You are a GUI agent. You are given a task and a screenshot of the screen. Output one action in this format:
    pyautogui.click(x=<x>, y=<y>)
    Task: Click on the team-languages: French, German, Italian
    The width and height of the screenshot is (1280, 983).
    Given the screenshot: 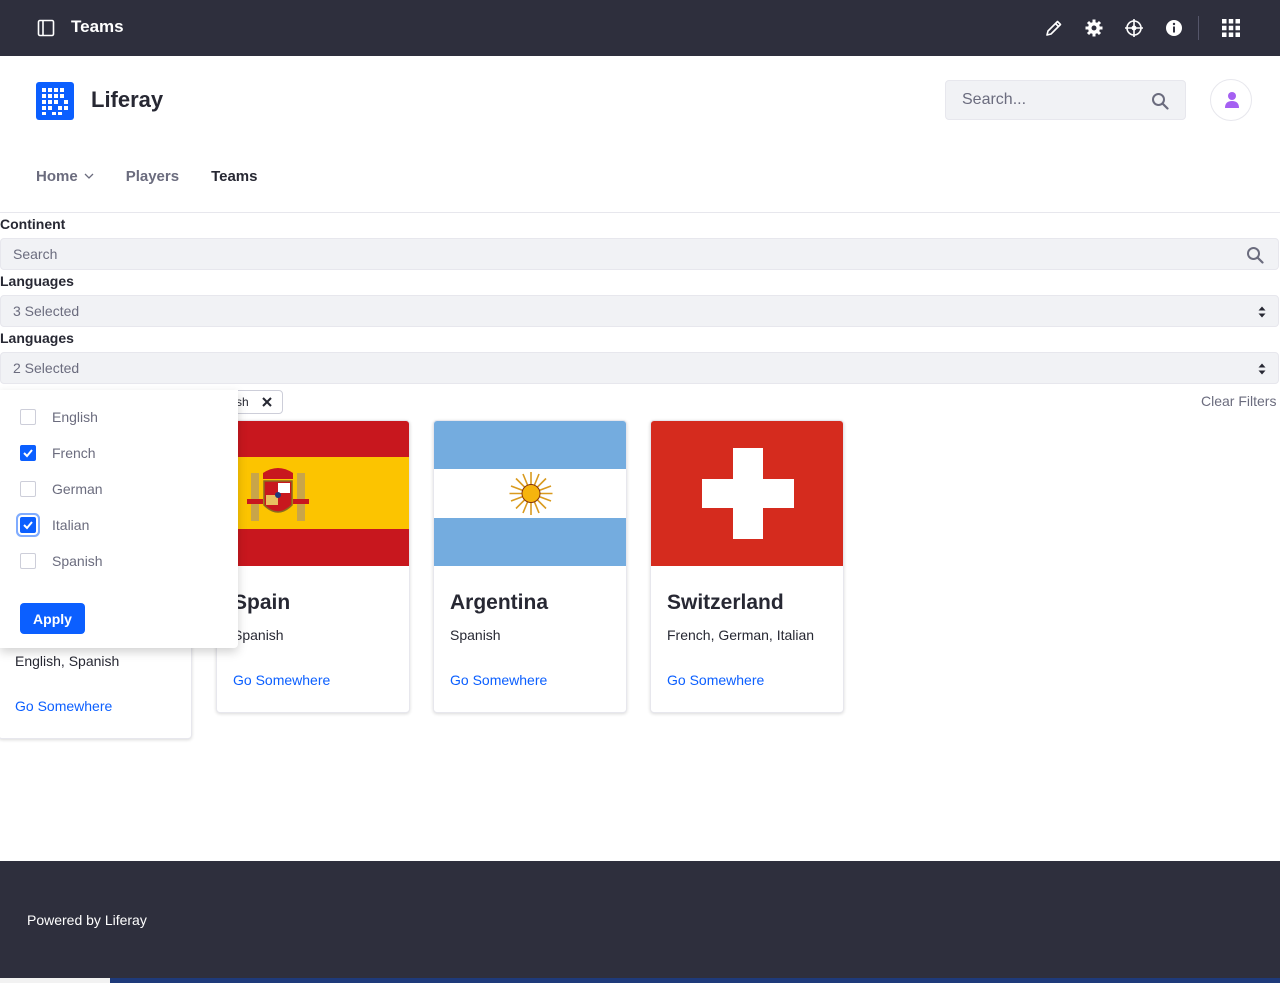 What is the action you would take?
    pyautogui.click(x=741, y=635)
    